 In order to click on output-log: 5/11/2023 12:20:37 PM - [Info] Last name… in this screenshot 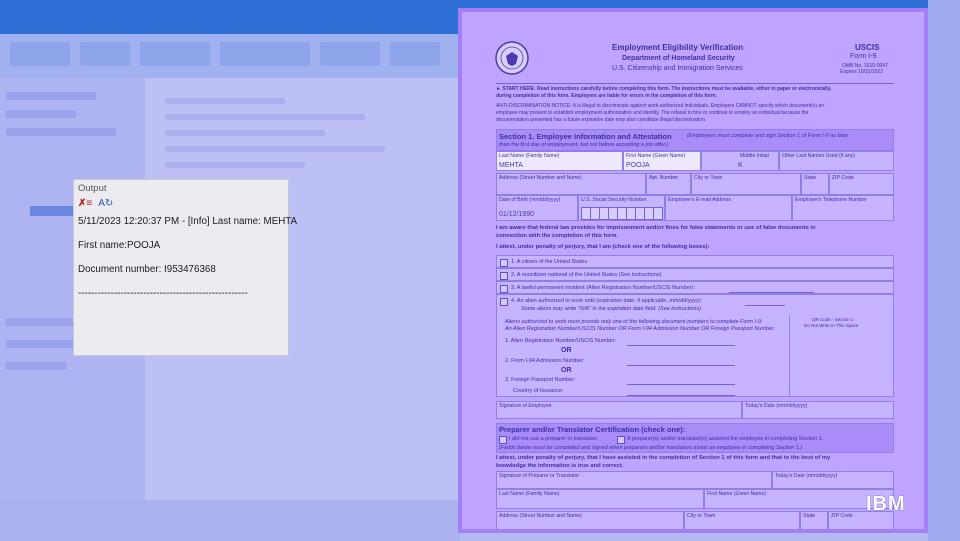, I will do `click(188, 264)`.